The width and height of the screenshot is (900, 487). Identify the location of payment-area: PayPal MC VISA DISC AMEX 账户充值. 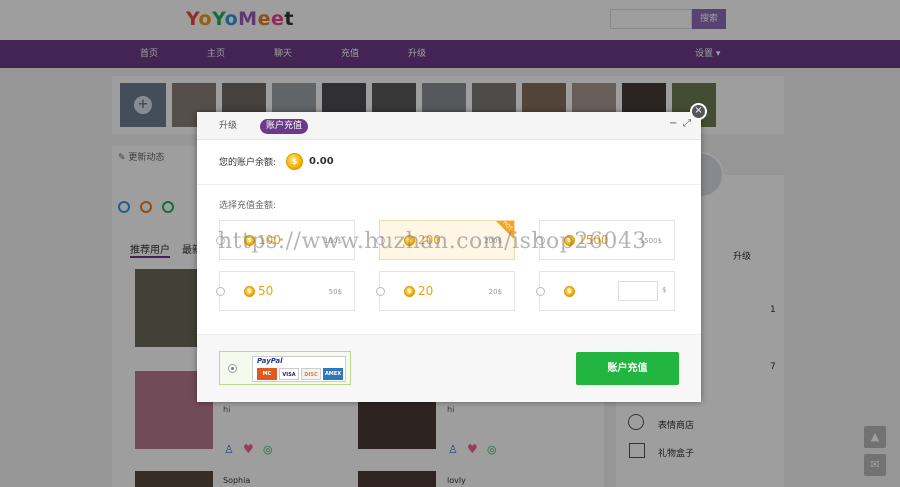
(449, 368).